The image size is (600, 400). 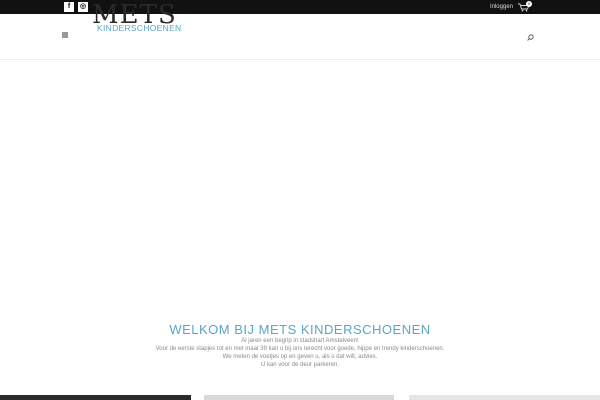 I want to click on site-header: METS KINDERSCHOENEN, so click(x=300, y=31).